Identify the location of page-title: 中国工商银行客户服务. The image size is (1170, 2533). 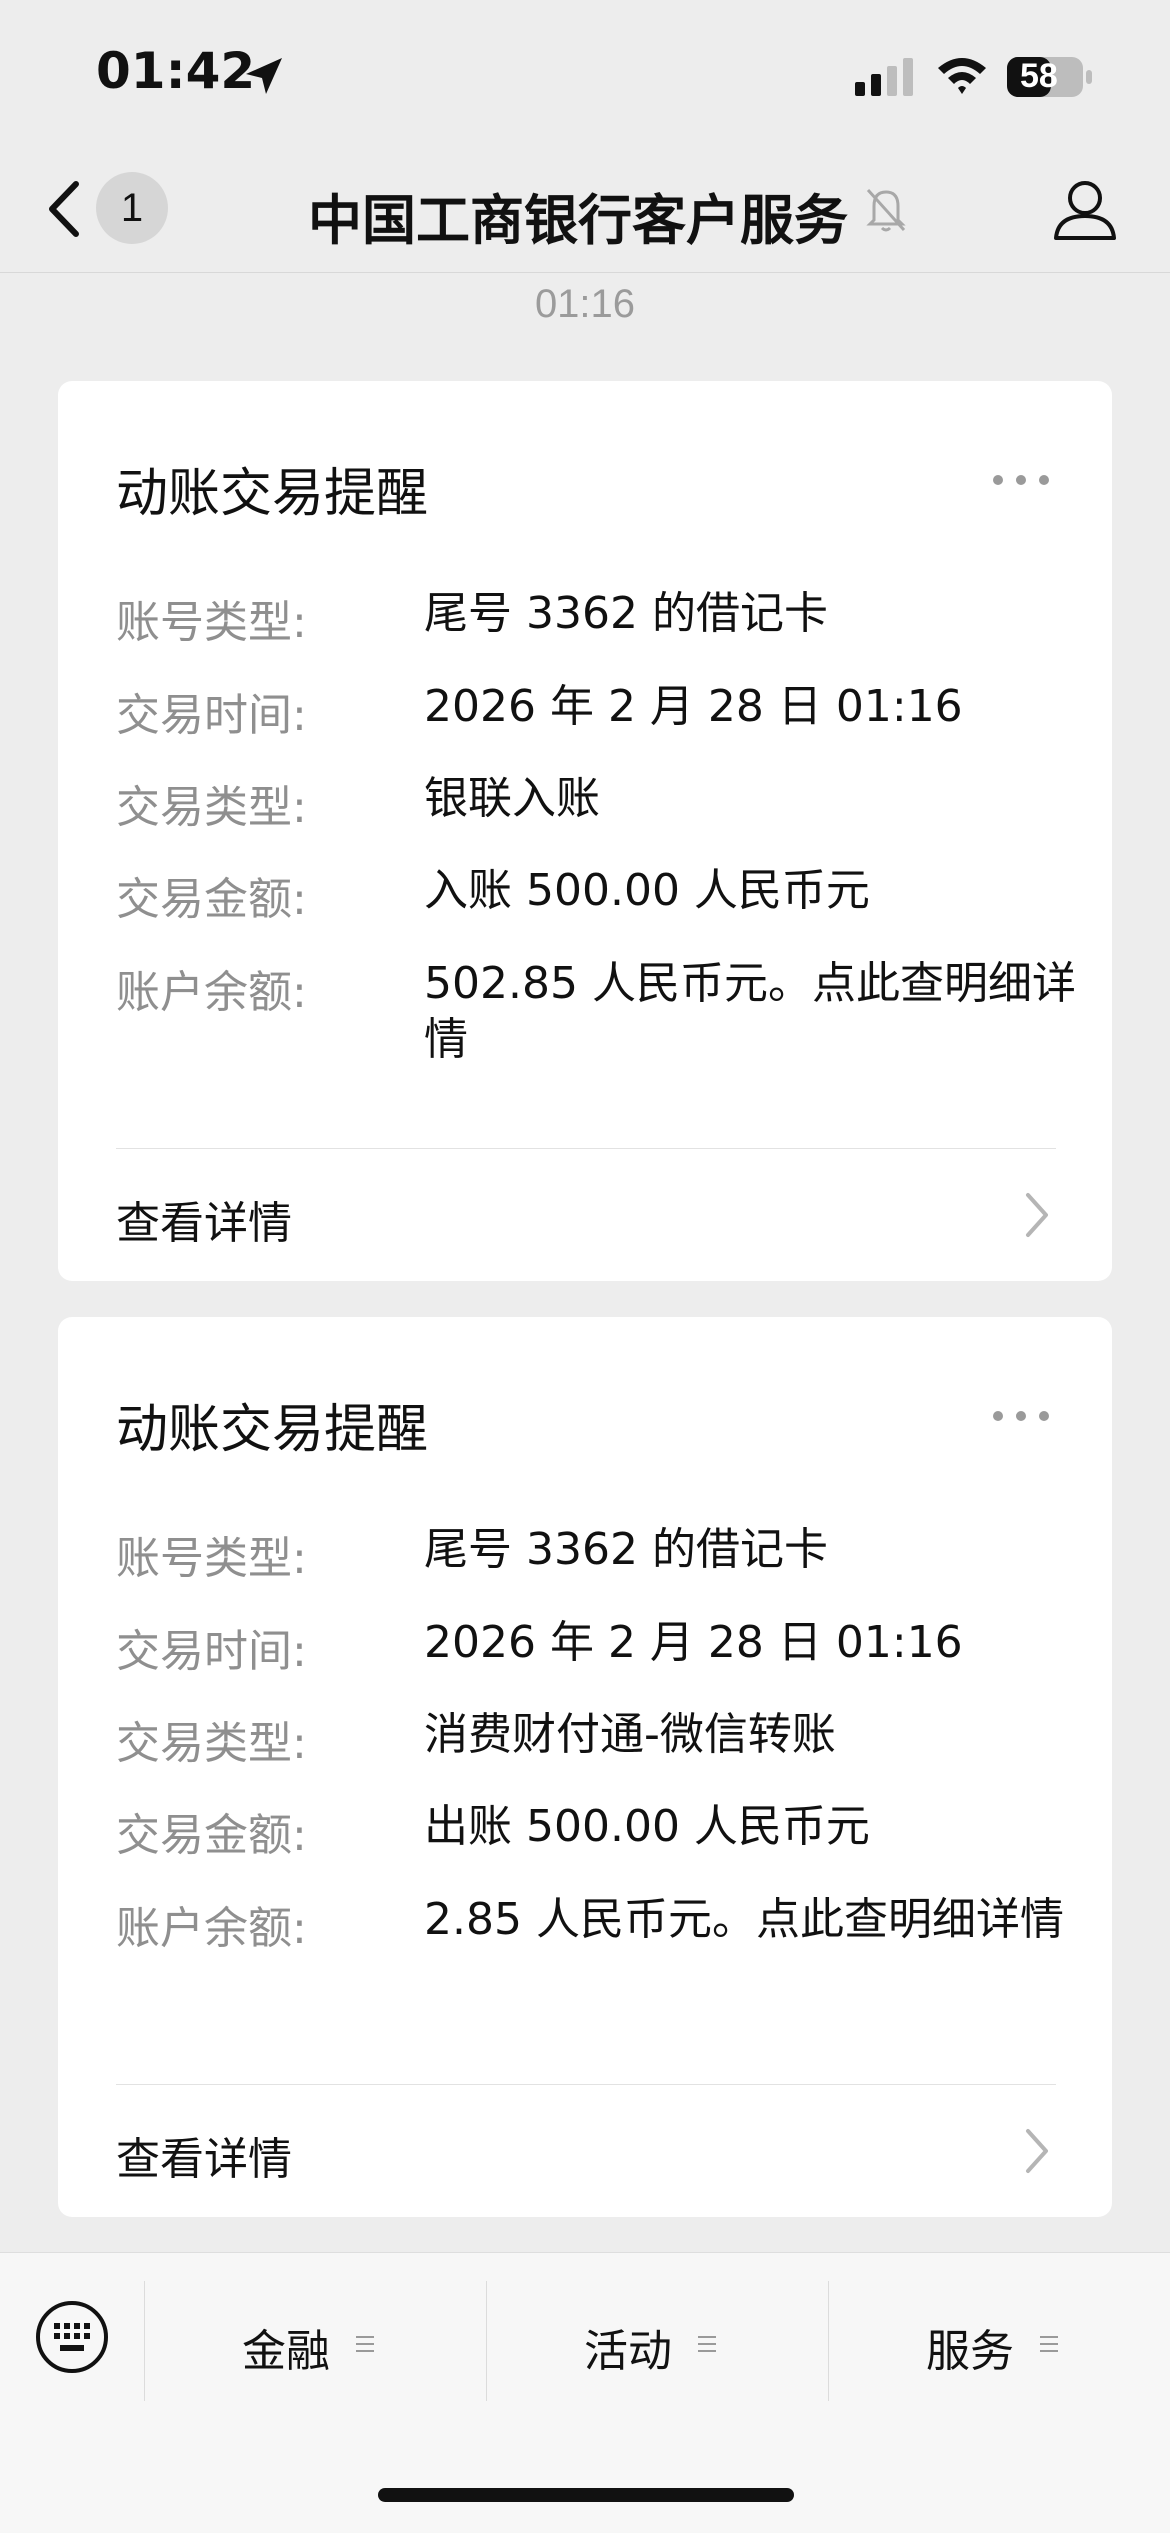
(578, 220).